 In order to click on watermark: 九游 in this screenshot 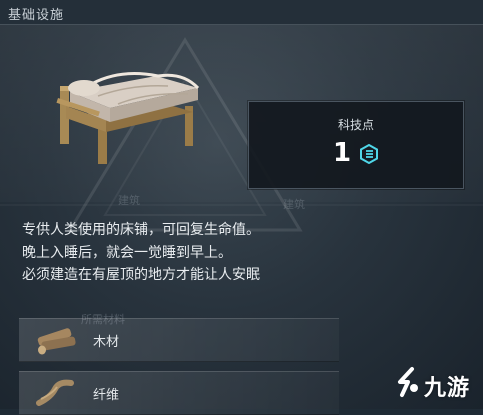, I will do `click(435, 384)`.